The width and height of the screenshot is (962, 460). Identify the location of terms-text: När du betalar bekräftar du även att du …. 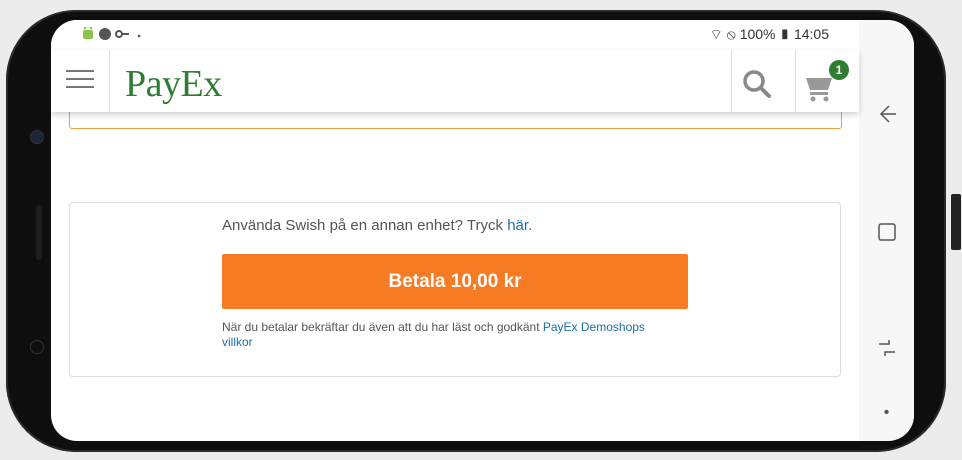
(442, 335).